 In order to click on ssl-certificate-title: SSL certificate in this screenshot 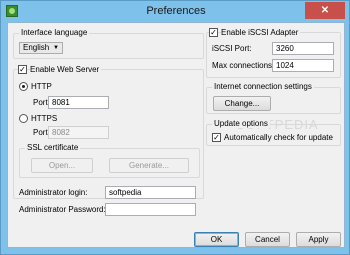, I will do `click(53, 147)`.